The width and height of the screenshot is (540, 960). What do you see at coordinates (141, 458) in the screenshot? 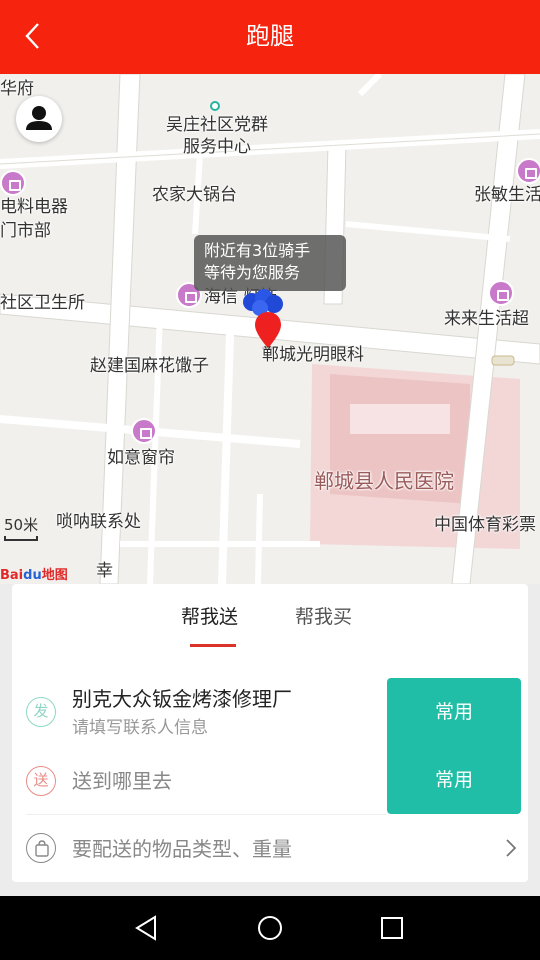
I see `map-label-ruyi: 如意窗帘` at bounding box center [141, 458].